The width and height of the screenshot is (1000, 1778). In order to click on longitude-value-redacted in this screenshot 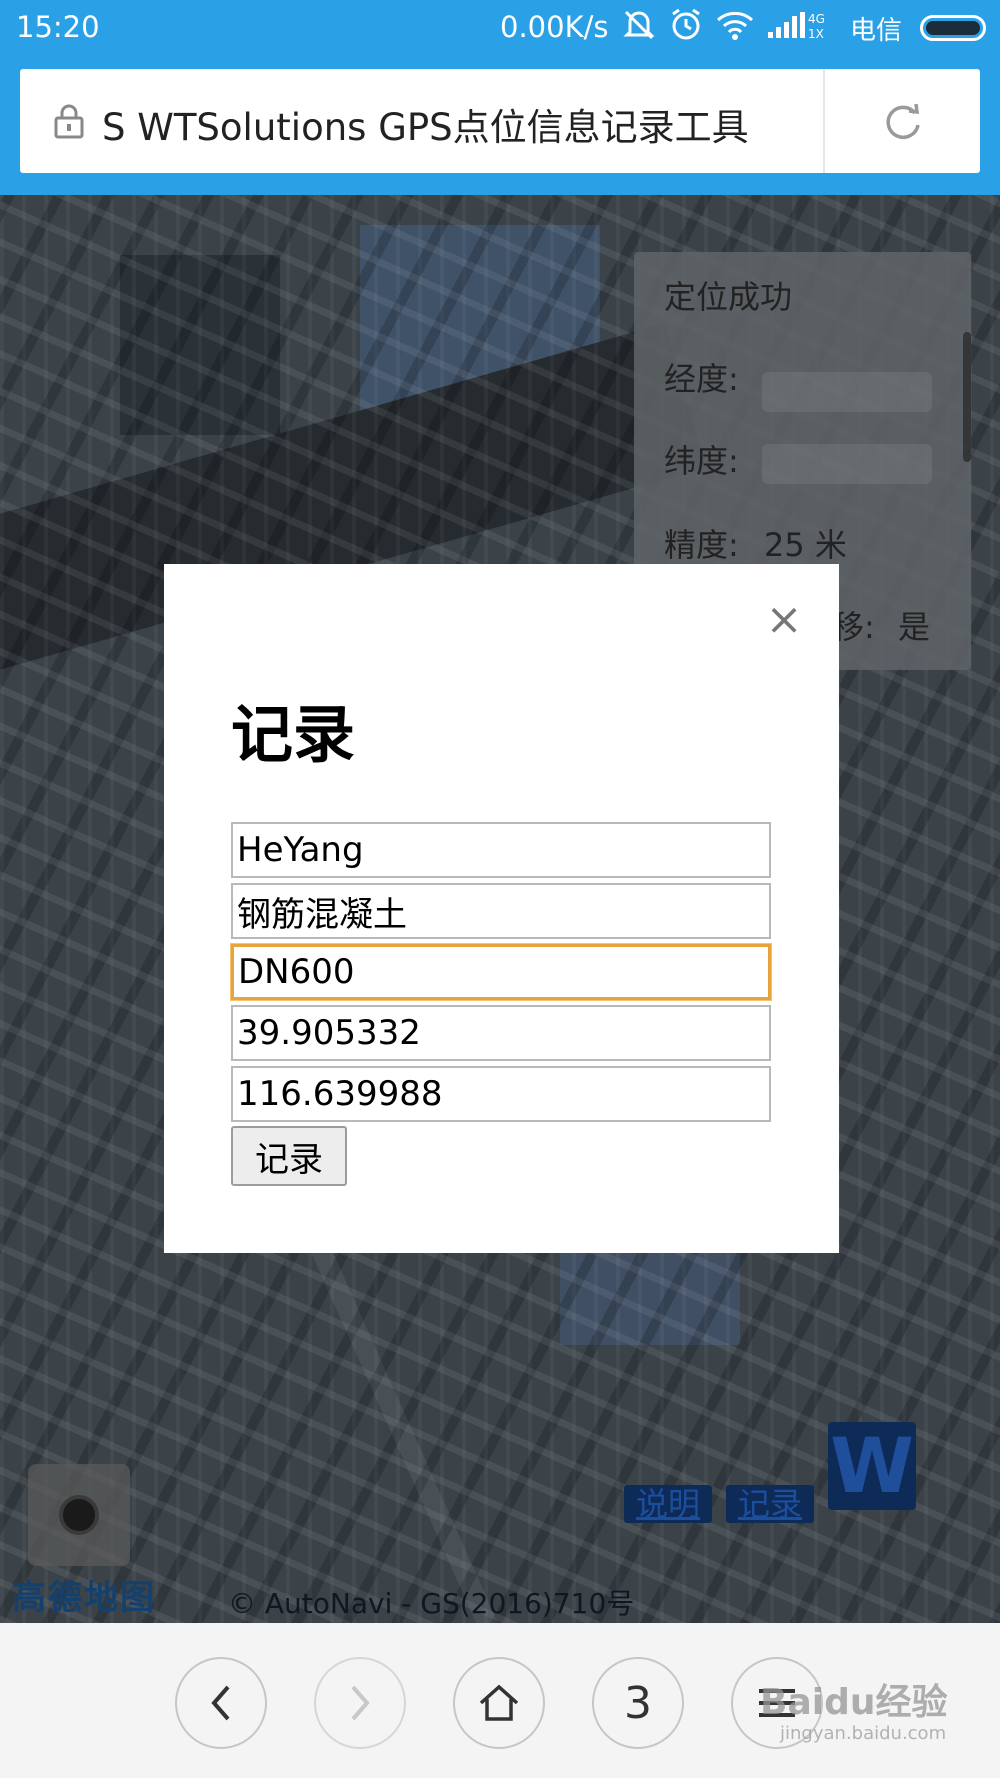, I will do `click(847, 392)`.